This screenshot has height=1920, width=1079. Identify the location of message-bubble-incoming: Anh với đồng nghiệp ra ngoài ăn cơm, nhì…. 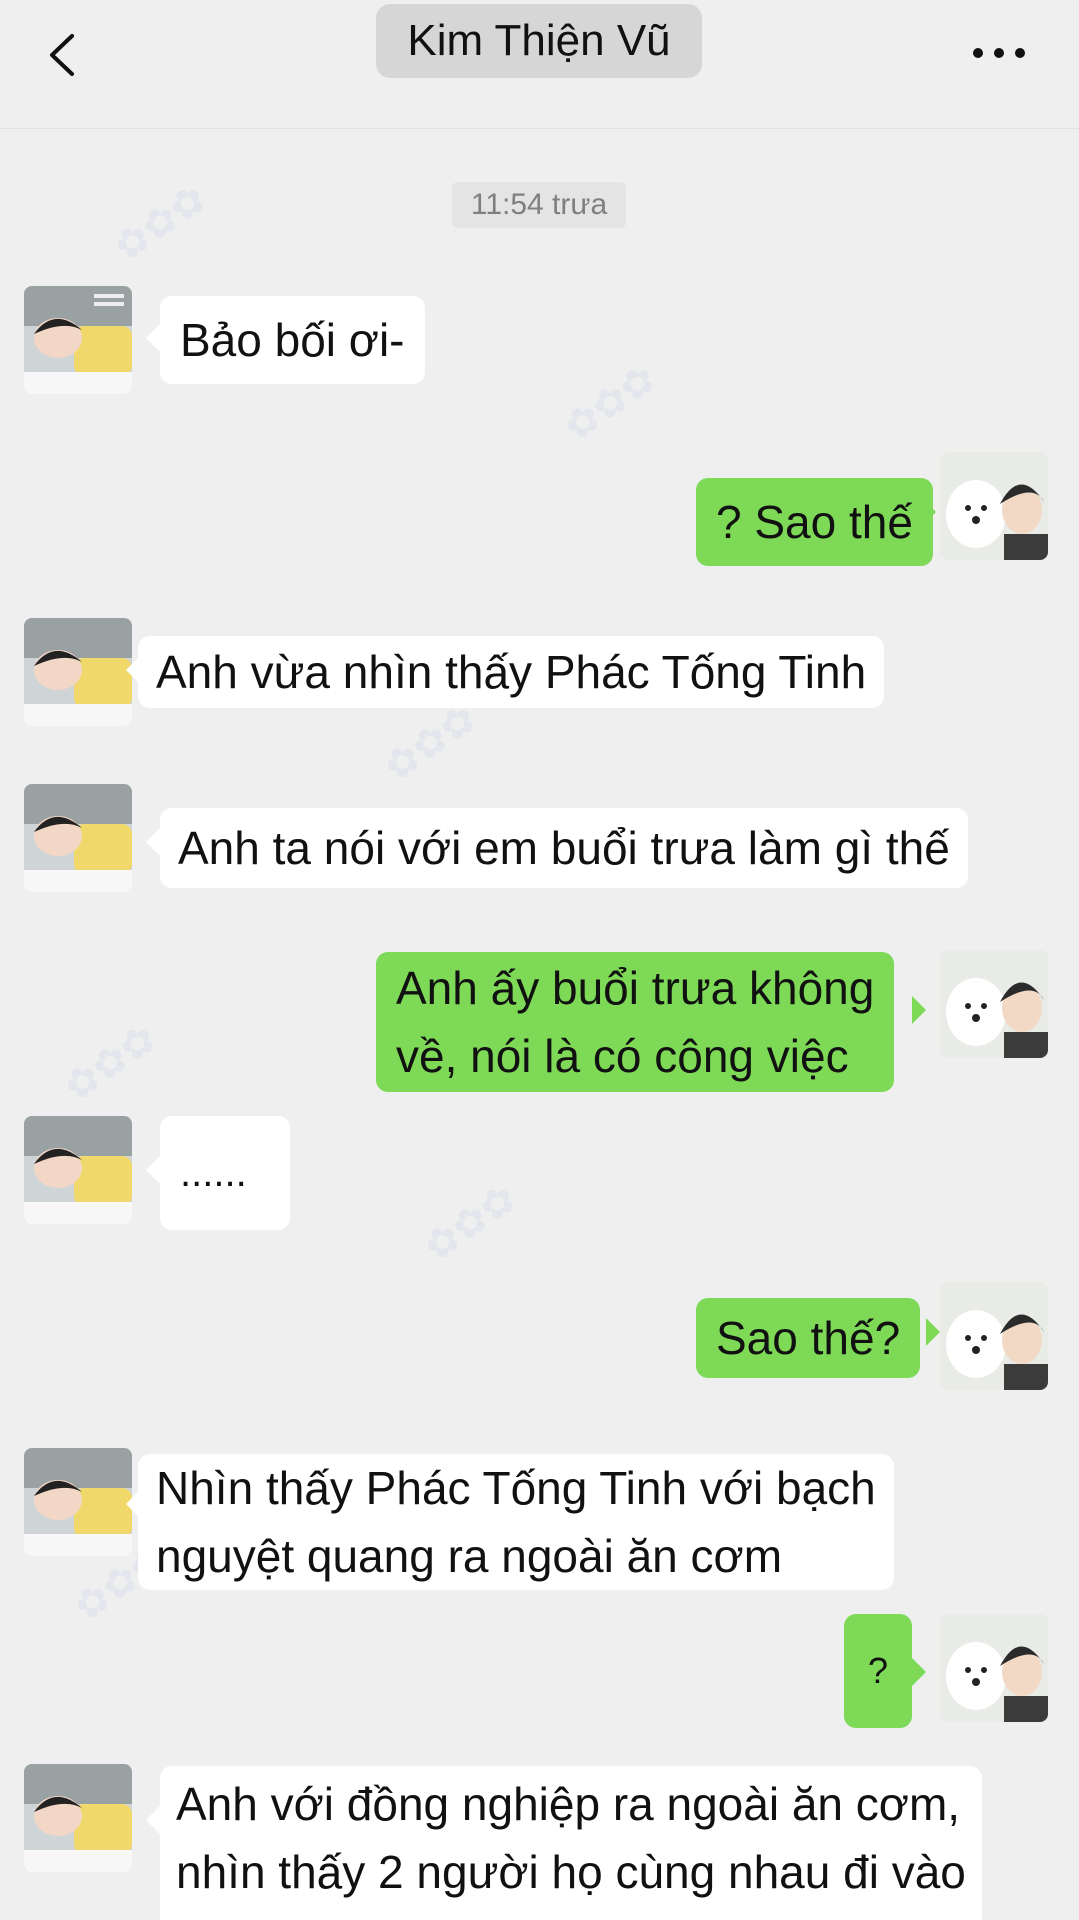
(571, 1843).